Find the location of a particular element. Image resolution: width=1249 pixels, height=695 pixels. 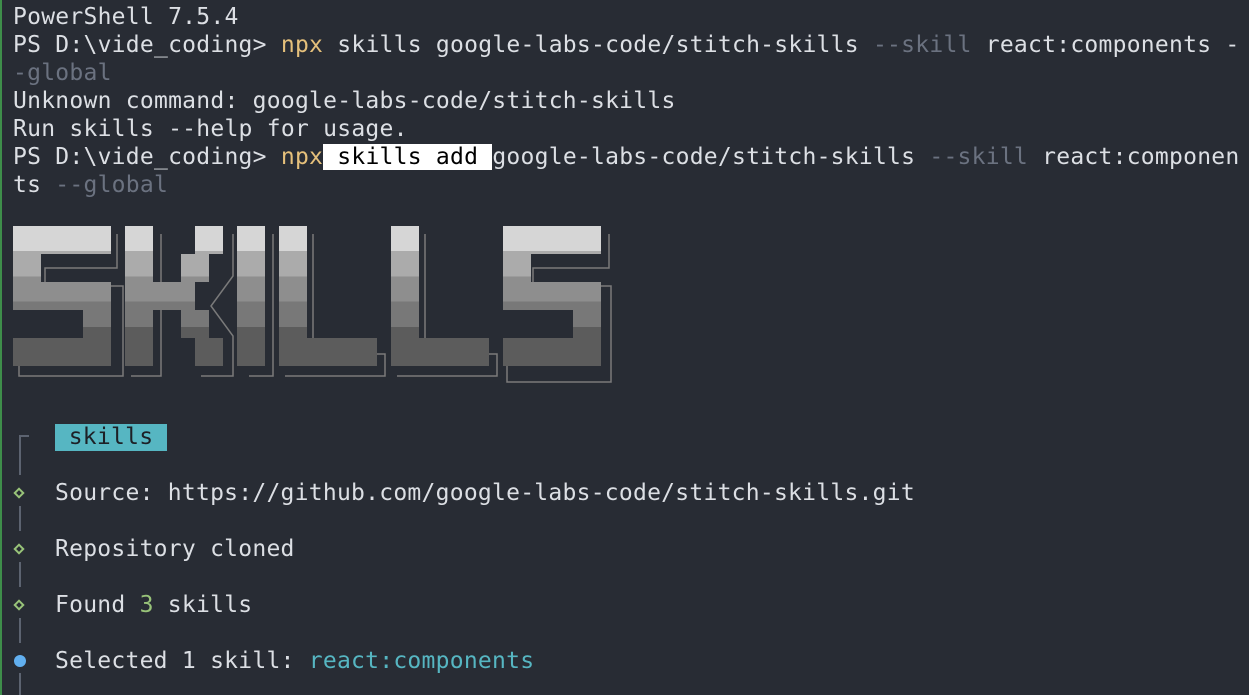

selected-skill-value: react:components is located at coordinates (422, 661).